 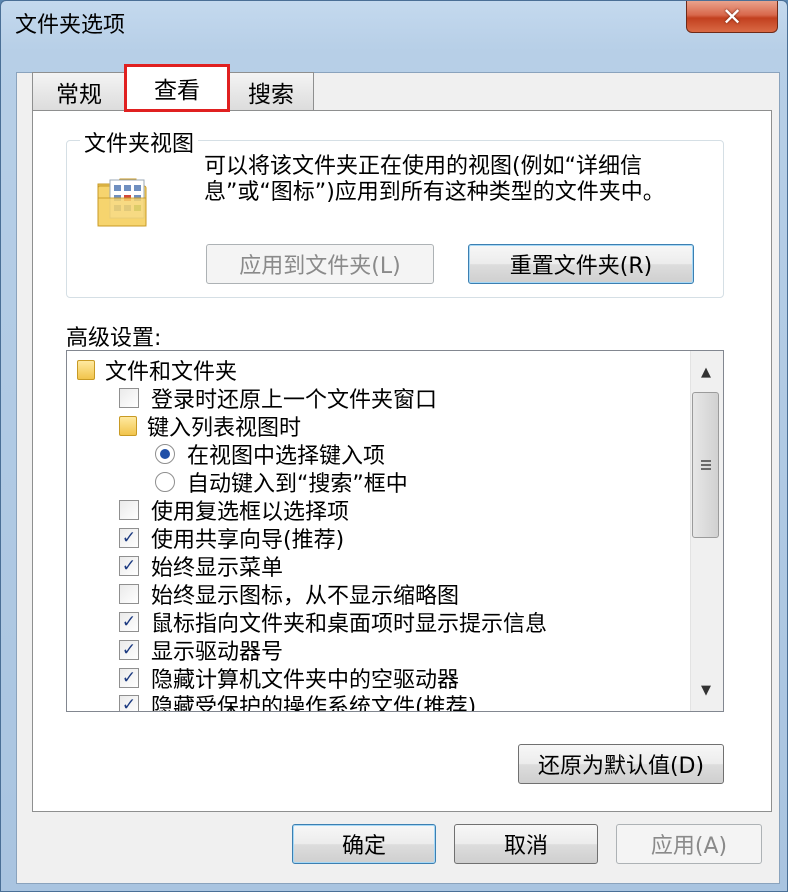 I want to click on window-title: 文件夹选项, so click(x=70, y=25).